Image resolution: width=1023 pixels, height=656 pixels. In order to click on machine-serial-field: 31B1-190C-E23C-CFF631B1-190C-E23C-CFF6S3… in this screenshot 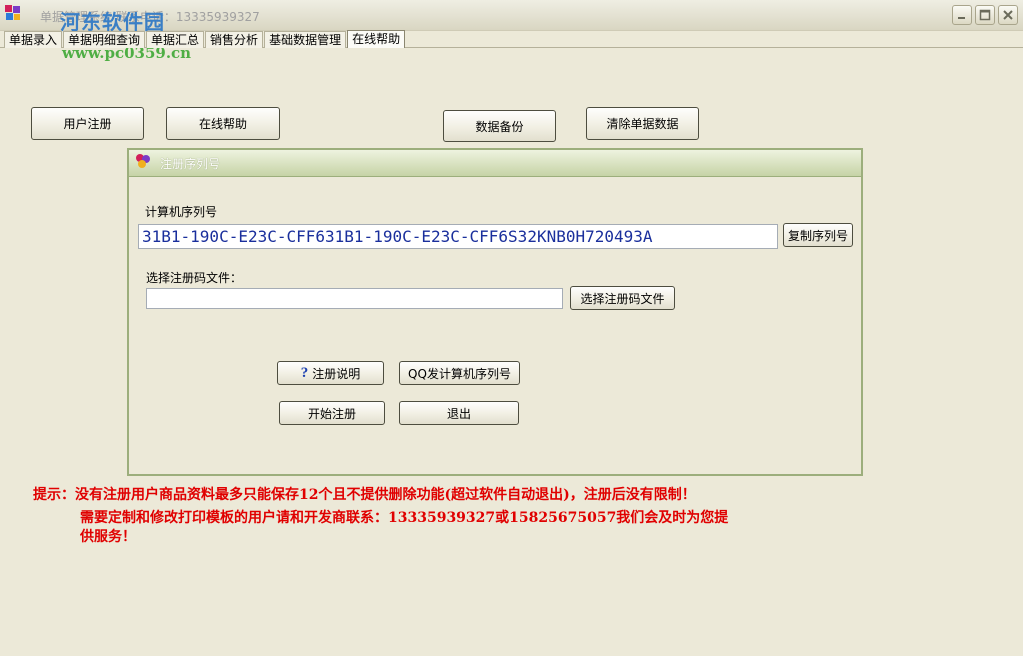, I will do `click(458, 236)`.